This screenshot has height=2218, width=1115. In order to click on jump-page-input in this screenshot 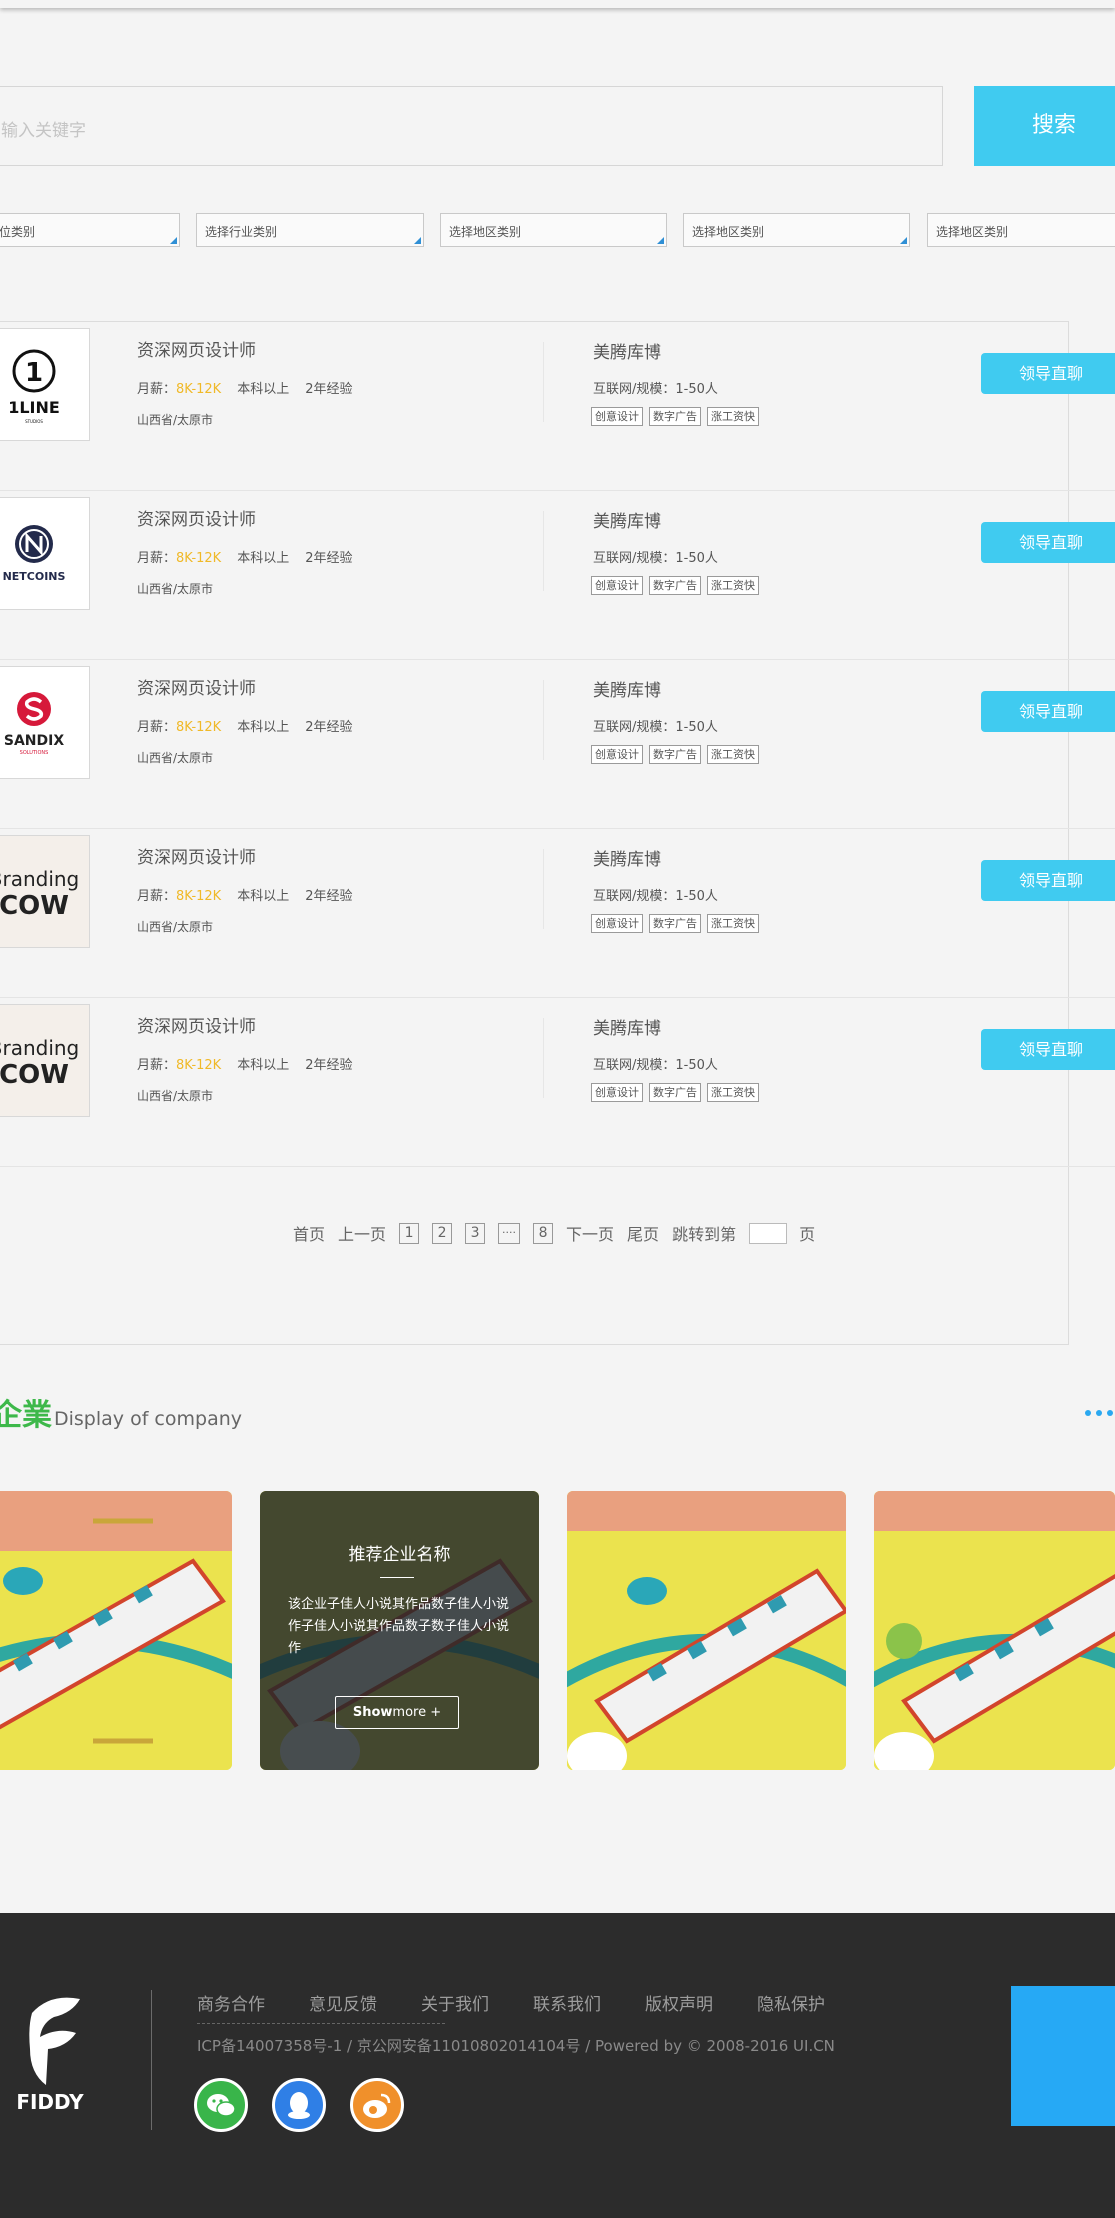, I will do `click(768, 1233)`.